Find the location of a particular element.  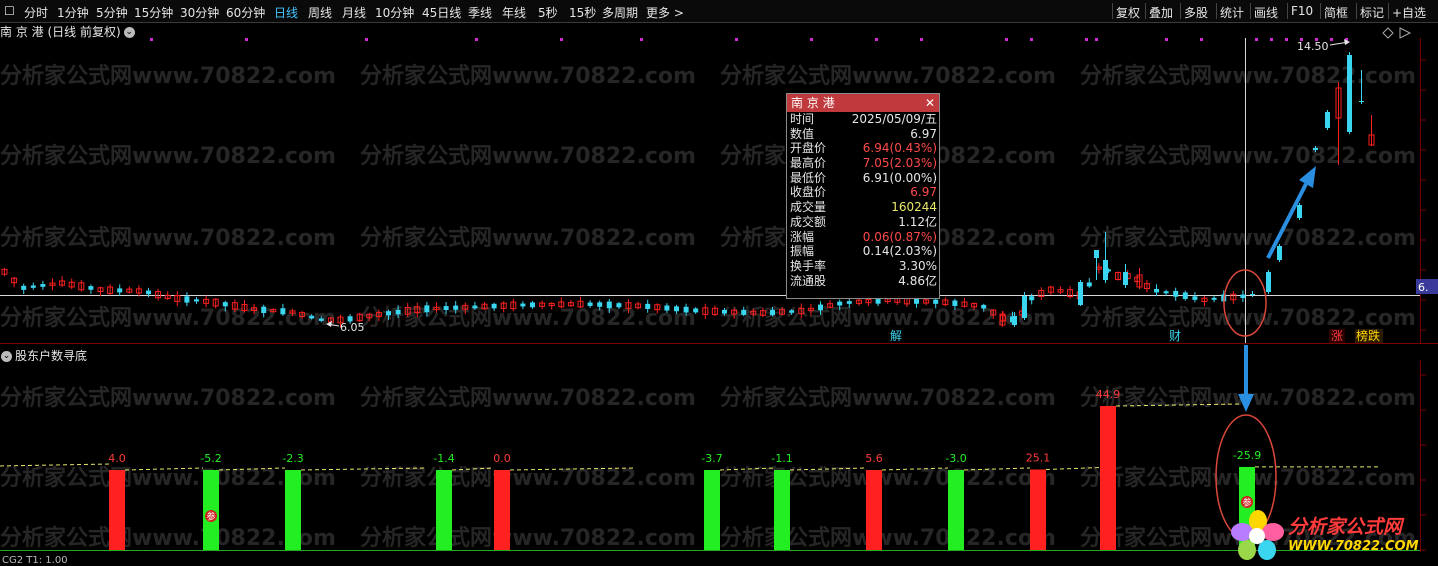

popup-header: 南 京 港 ✕ is located at coordinates (863, 103).